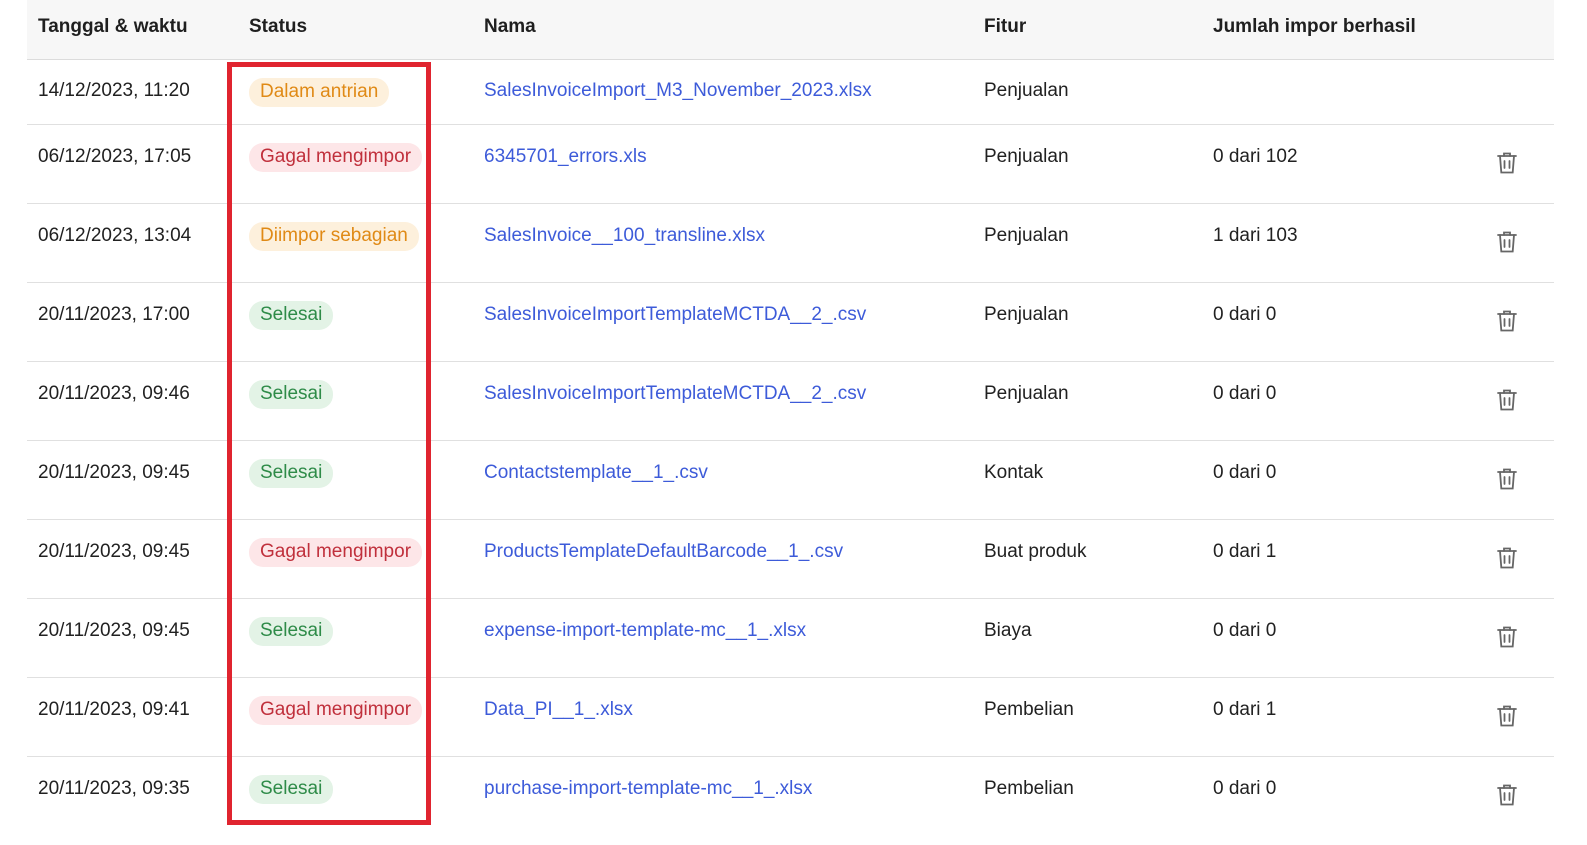 This screenshot has height=845, width=1587. What do you see at coordinates (114, 709) in the screenshot?
I see `row-date: 20/11/2023, 09:41` at bounding box center [114, 709].